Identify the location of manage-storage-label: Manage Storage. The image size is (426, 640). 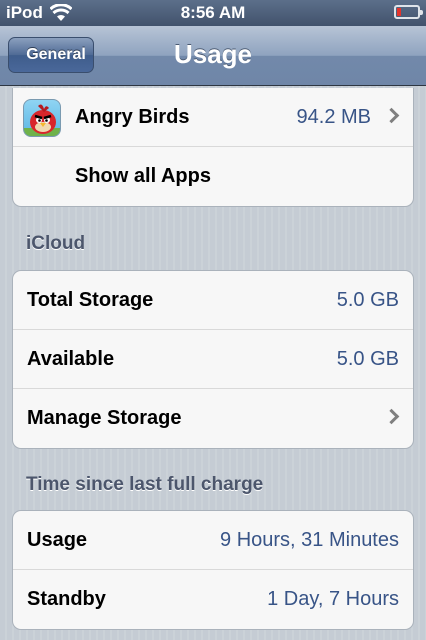
(104, 418).